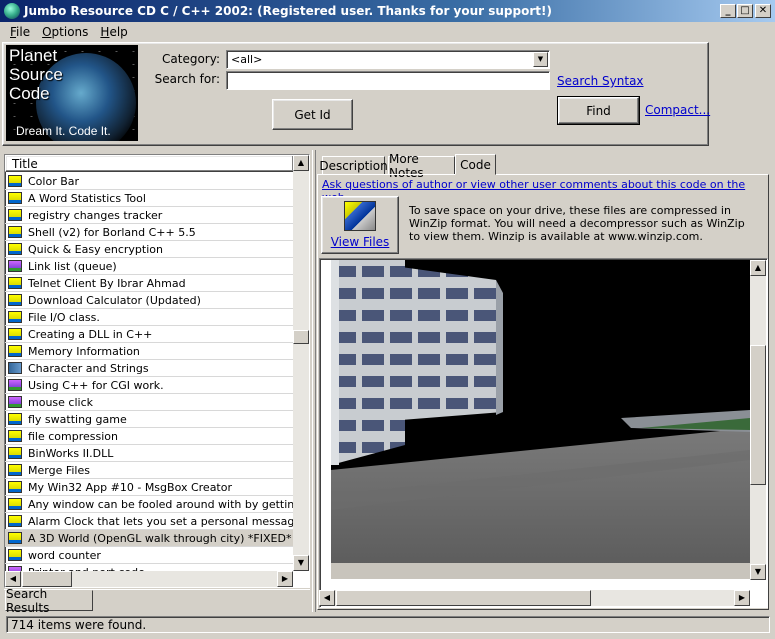  What do you see at coordinates (77, 419) in the screenshot?
I see `list-item-label: fly swatting game` at bounding box center [77, 419].